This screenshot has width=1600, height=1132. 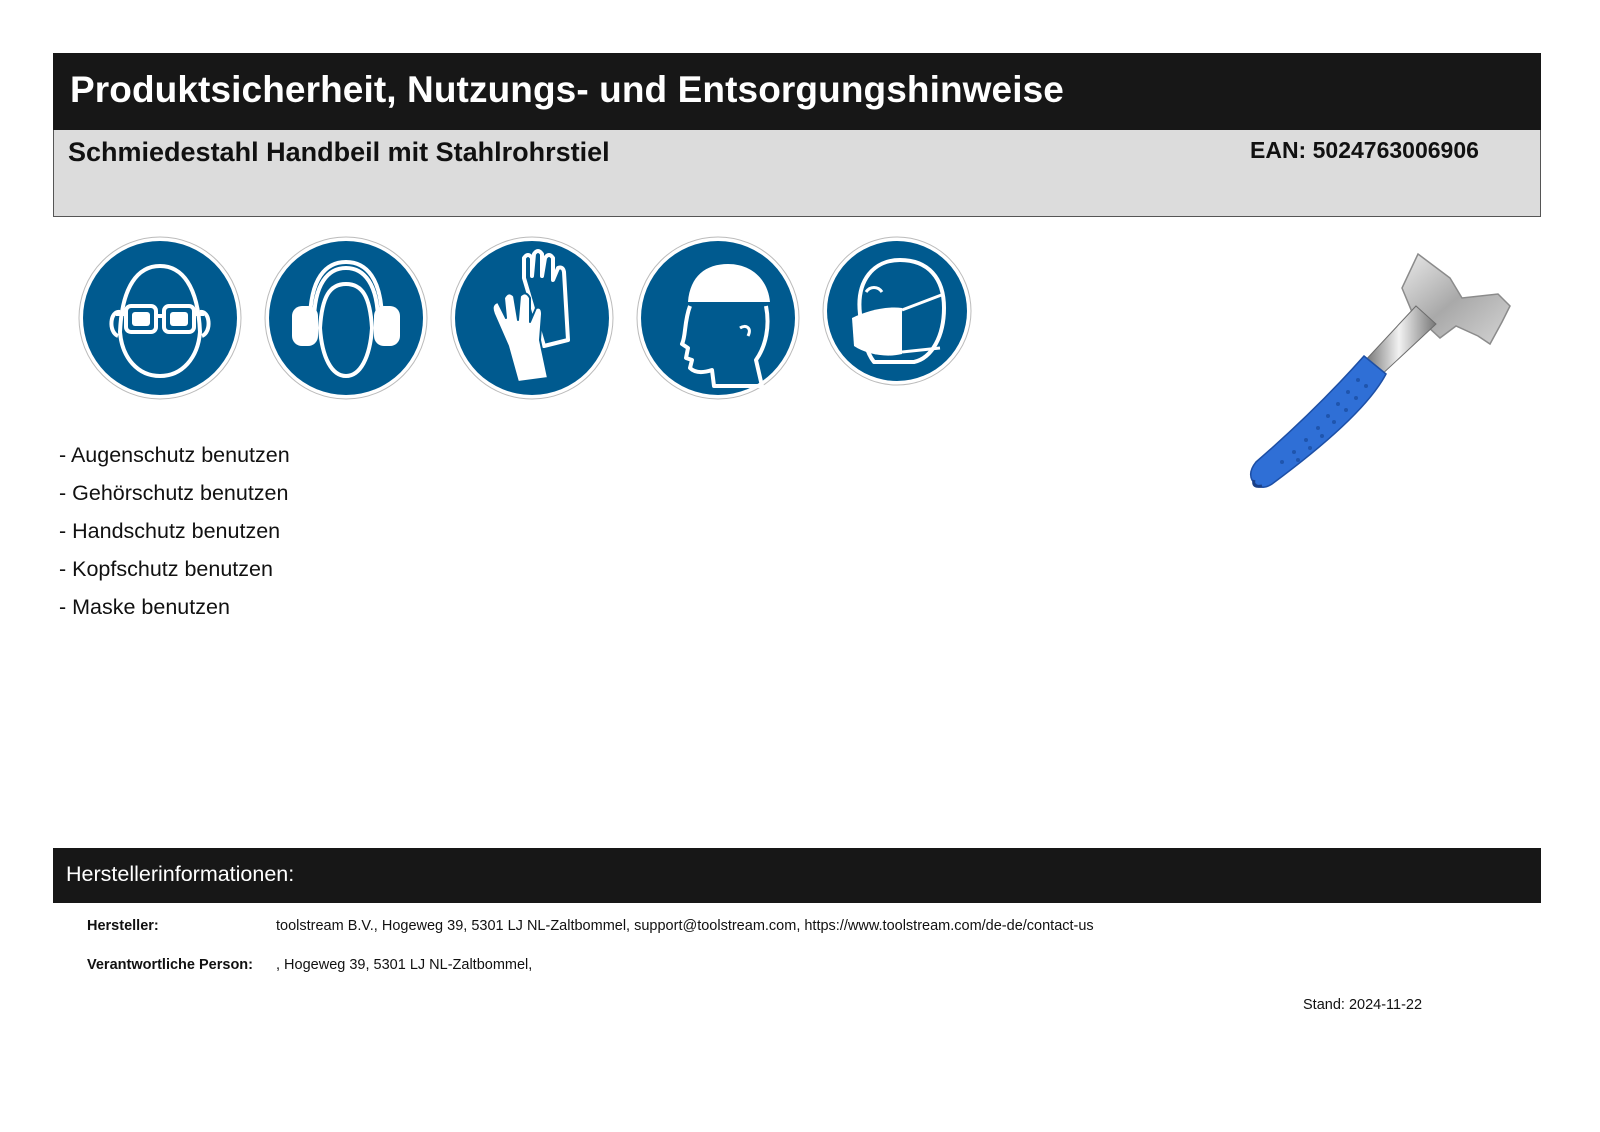 I want to click on safety-signs, so click(x=538, y=319).